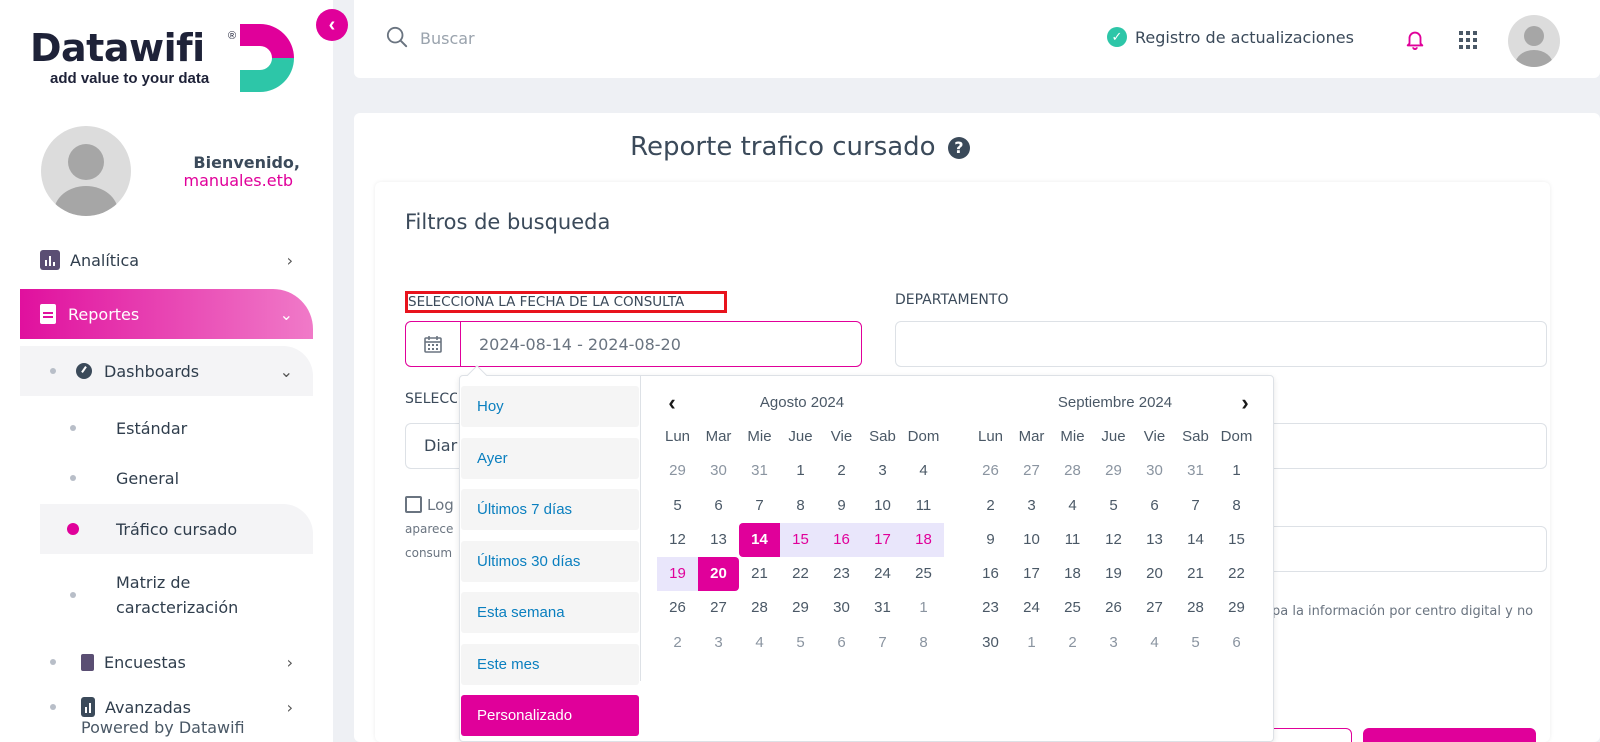 Image resolution: width=1600 pixels, height=742 pixels. I want to click on department-select, so click(1221, 344).